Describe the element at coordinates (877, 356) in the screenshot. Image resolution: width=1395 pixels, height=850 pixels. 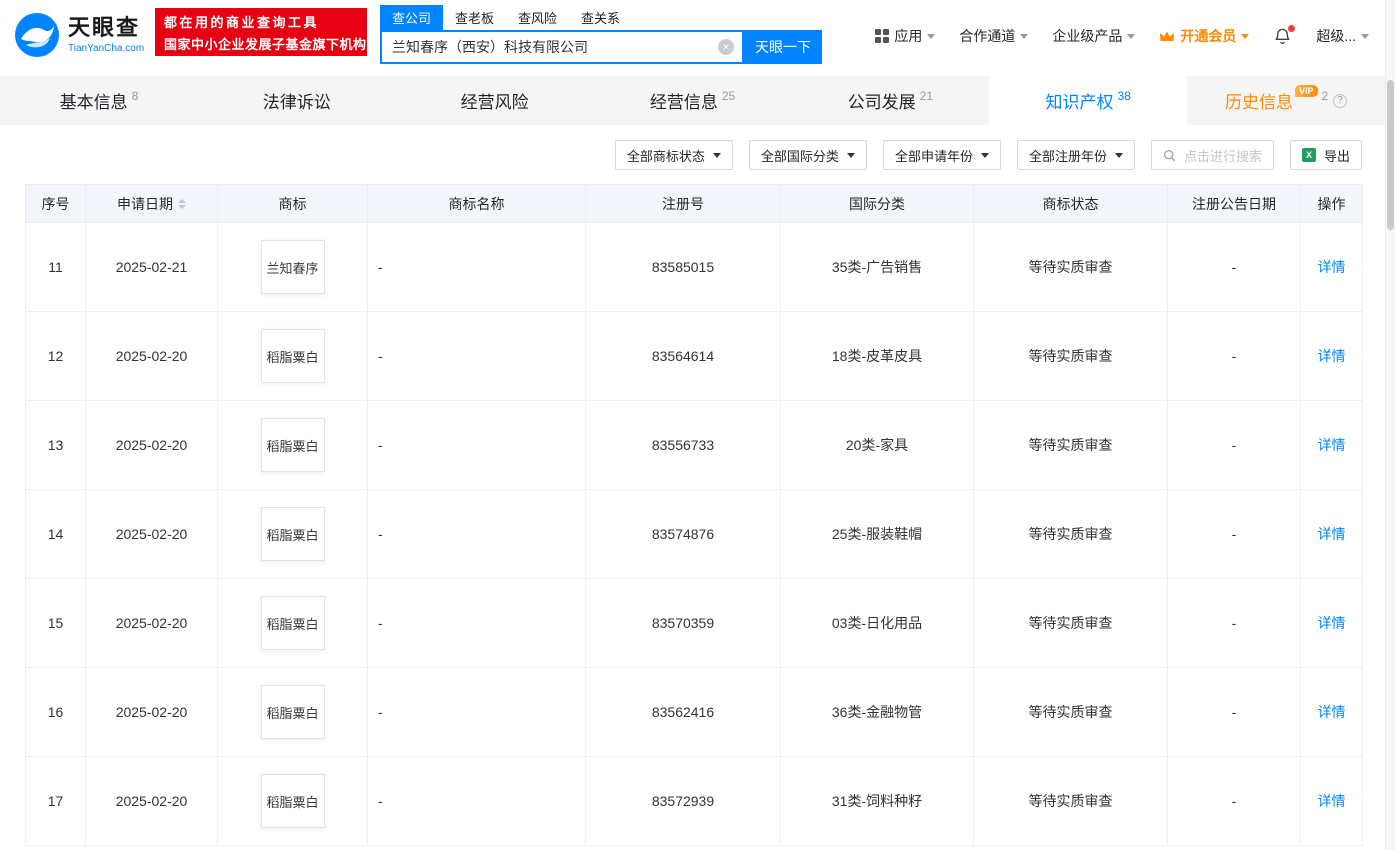
I see `intl-class: 18类-皮革皮具` at that location.